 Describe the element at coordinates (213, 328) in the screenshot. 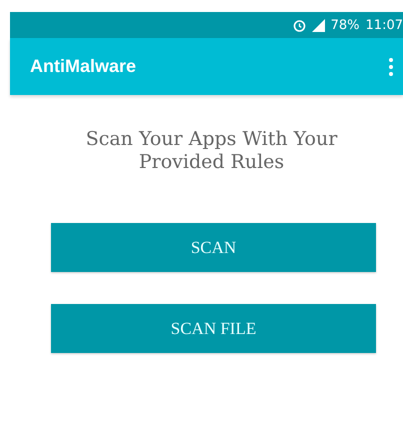

I see `scan-file-button: SCAN FILE` at that location.